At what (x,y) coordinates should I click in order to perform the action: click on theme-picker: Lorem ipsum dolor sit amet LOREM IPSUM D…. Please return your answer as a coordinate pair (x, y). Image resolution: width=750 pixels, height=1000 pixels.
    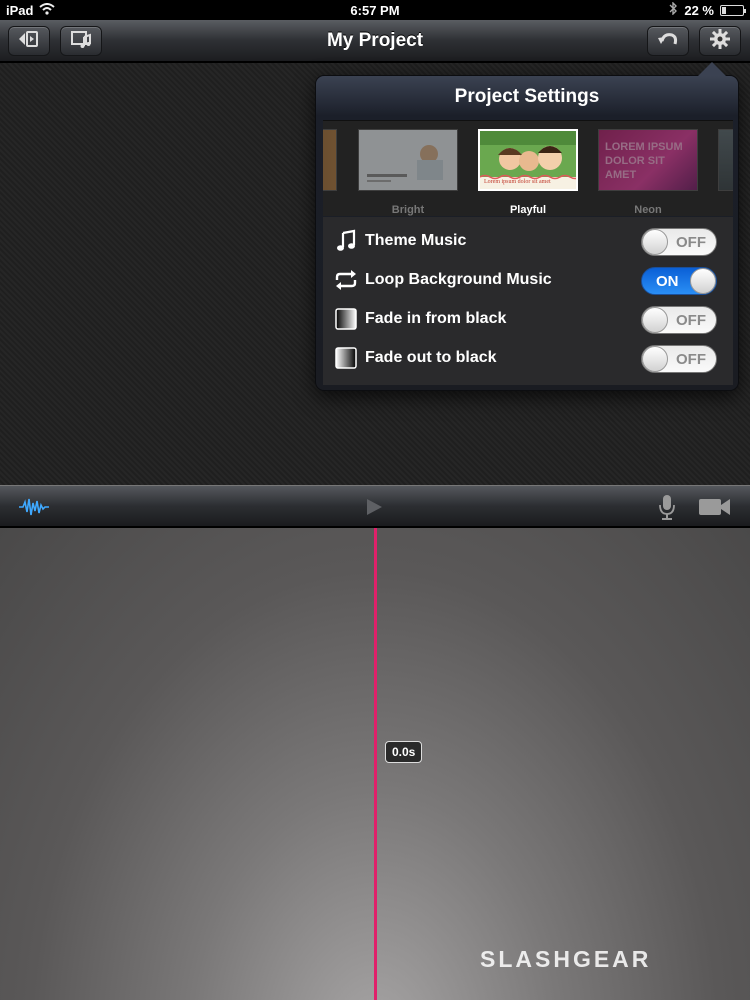
    Looking at the image, I should click on (528, 168).